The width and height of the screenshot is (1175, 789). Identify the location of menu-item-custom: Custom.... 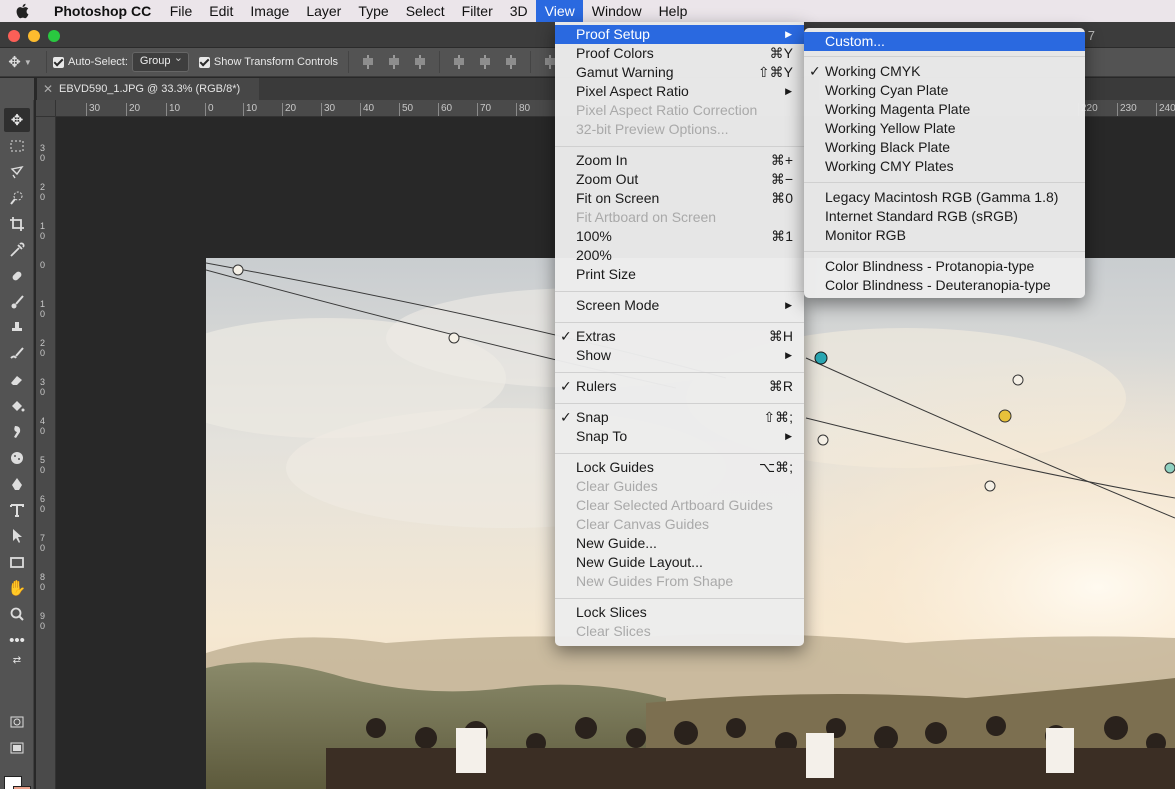
(944, 41).